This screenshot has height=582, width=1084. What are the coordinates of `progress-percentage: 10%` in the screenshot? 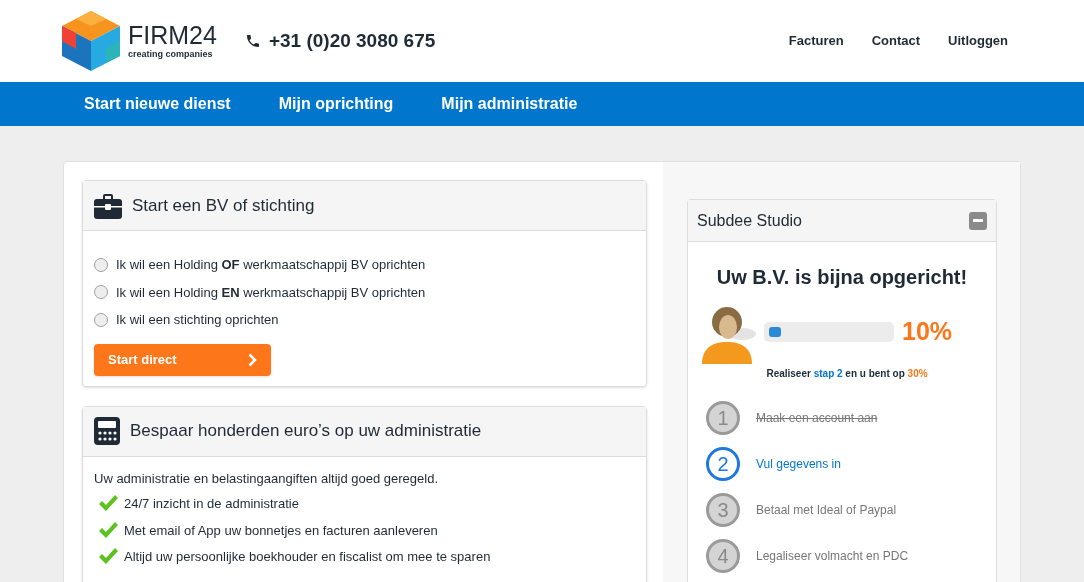 It's located at (927, 332).